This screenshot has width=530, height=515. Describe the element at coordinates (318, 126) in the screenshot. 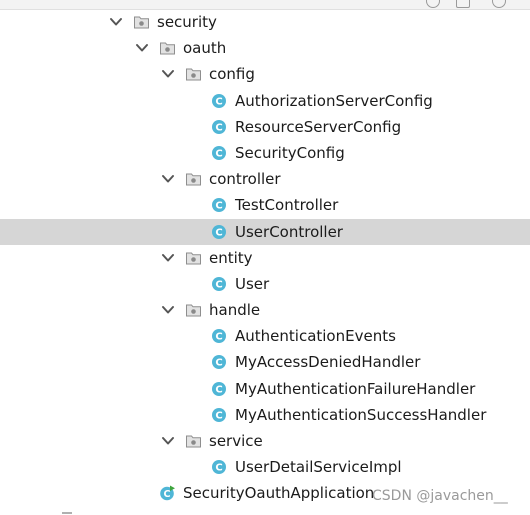

I see `tree-node-label: ResourceServerConfig` at that location.